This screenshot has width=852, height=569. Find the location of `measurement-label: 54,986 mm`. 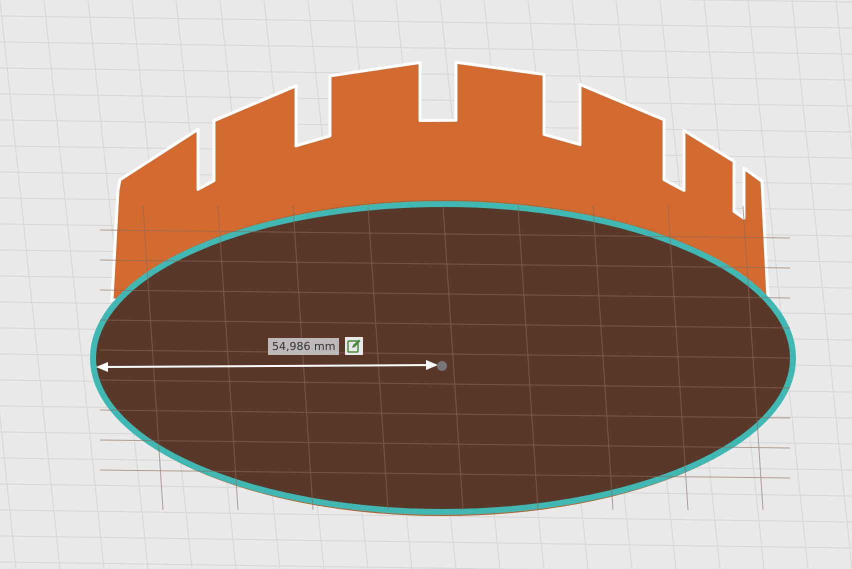

measurement-label: 54,986 mm is located at coordinates (304, 346).